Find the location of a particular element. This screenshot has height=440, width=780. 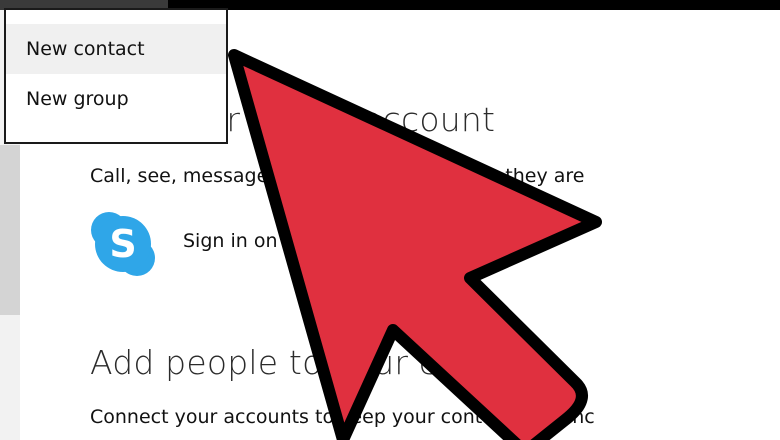

new-dropdown-menu: New contact New group is located at coordinates (116, 76).